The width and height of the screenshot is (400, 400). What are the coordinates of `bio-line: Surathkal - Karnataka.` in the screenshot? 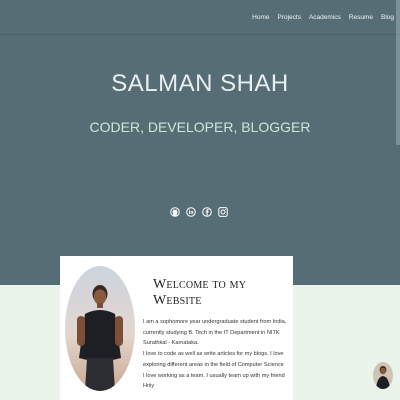 It's located at (171, 343).